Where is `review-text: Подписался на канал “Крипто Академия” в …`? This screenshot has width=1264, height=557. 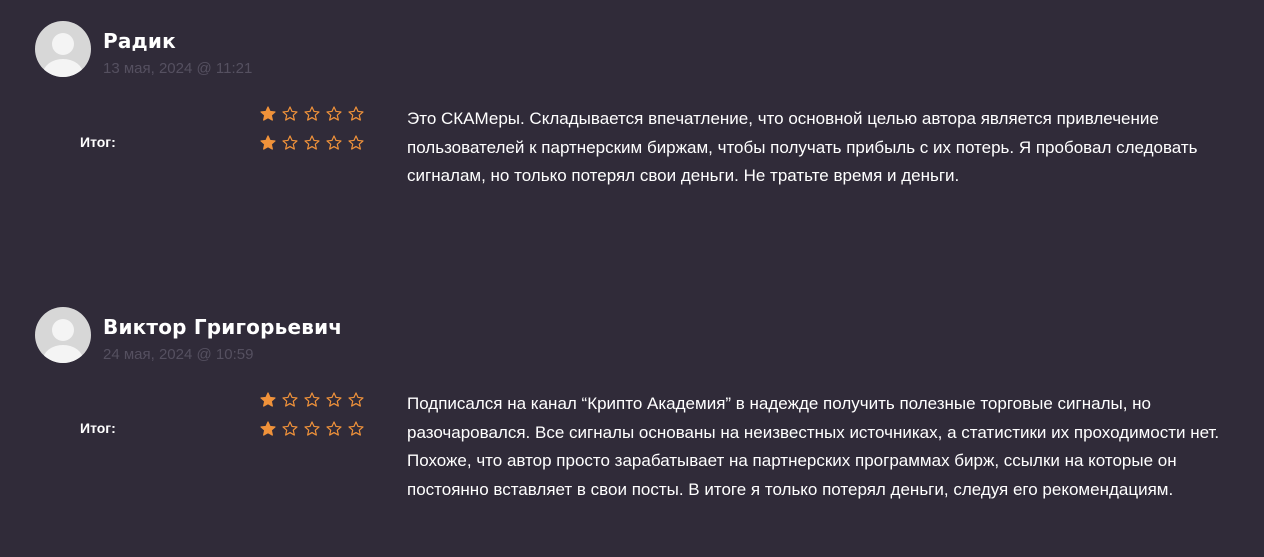 review-text: Подписался на канал “Крипто Академия” в … is located at coordinates (813, 446).